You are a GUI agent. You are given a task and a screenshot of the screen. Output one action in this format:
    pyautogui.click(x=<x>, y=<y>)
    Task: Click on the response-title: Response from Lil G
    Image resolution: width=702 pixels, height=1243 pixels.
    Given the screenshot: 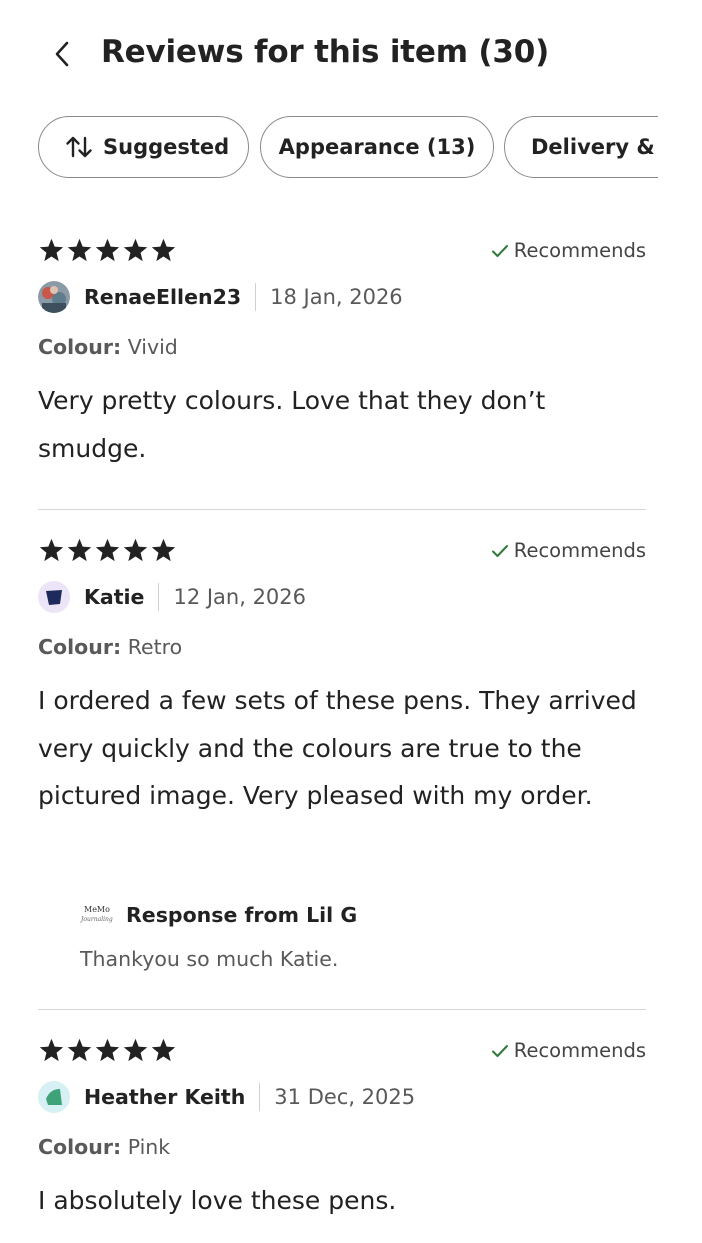 What is the action you would take?
    pyautogui.click(x=242, y=915)
    